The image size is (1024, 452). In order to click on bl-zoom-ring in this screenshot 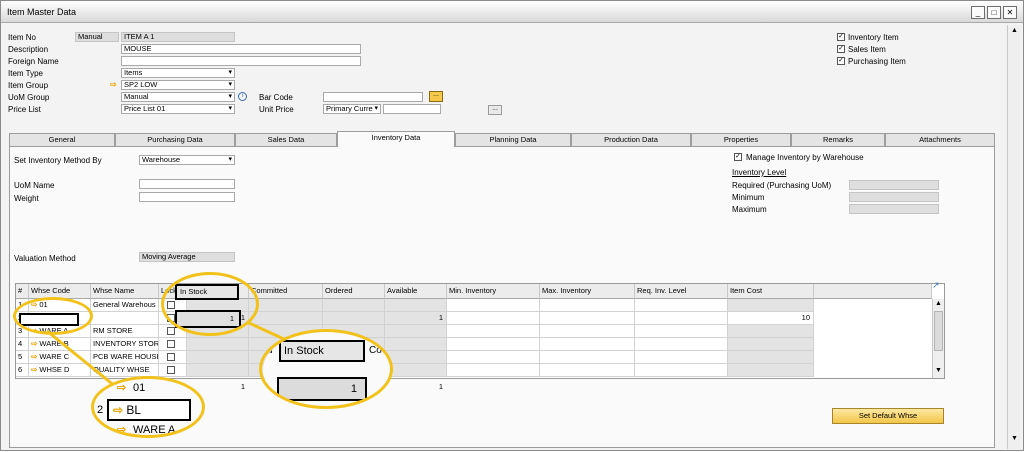, I will do `click(148, 407)`.